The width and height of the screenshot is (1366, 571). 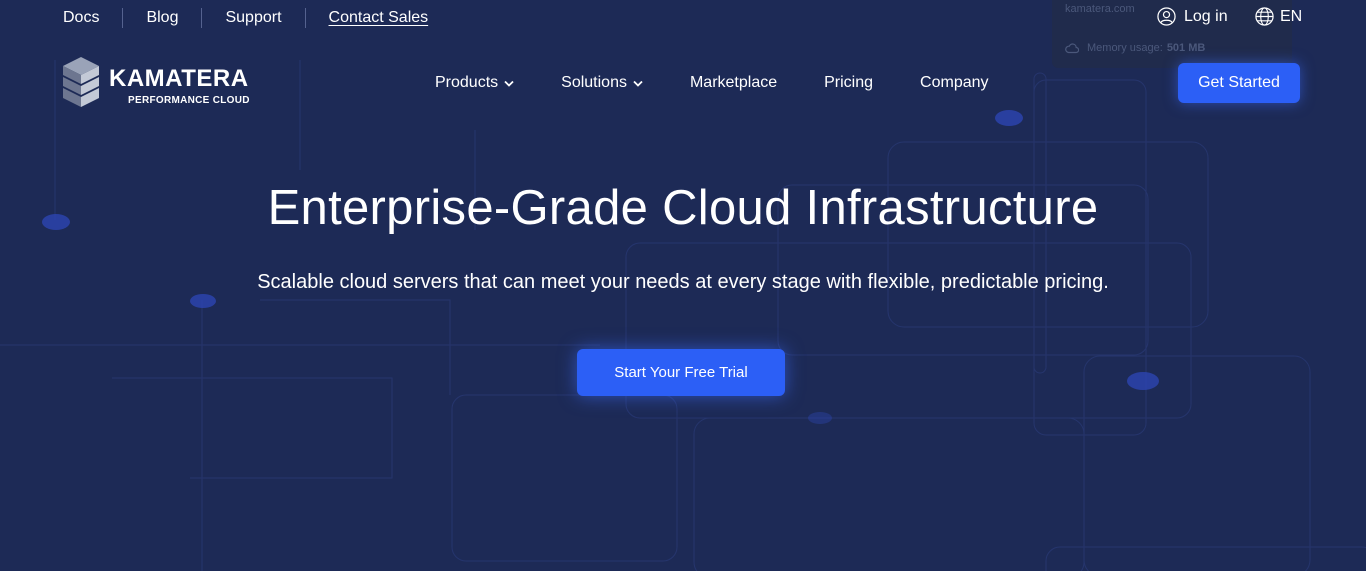 I want to click on memory-usage-value: 501 MB, so click(x=1186, y=48).